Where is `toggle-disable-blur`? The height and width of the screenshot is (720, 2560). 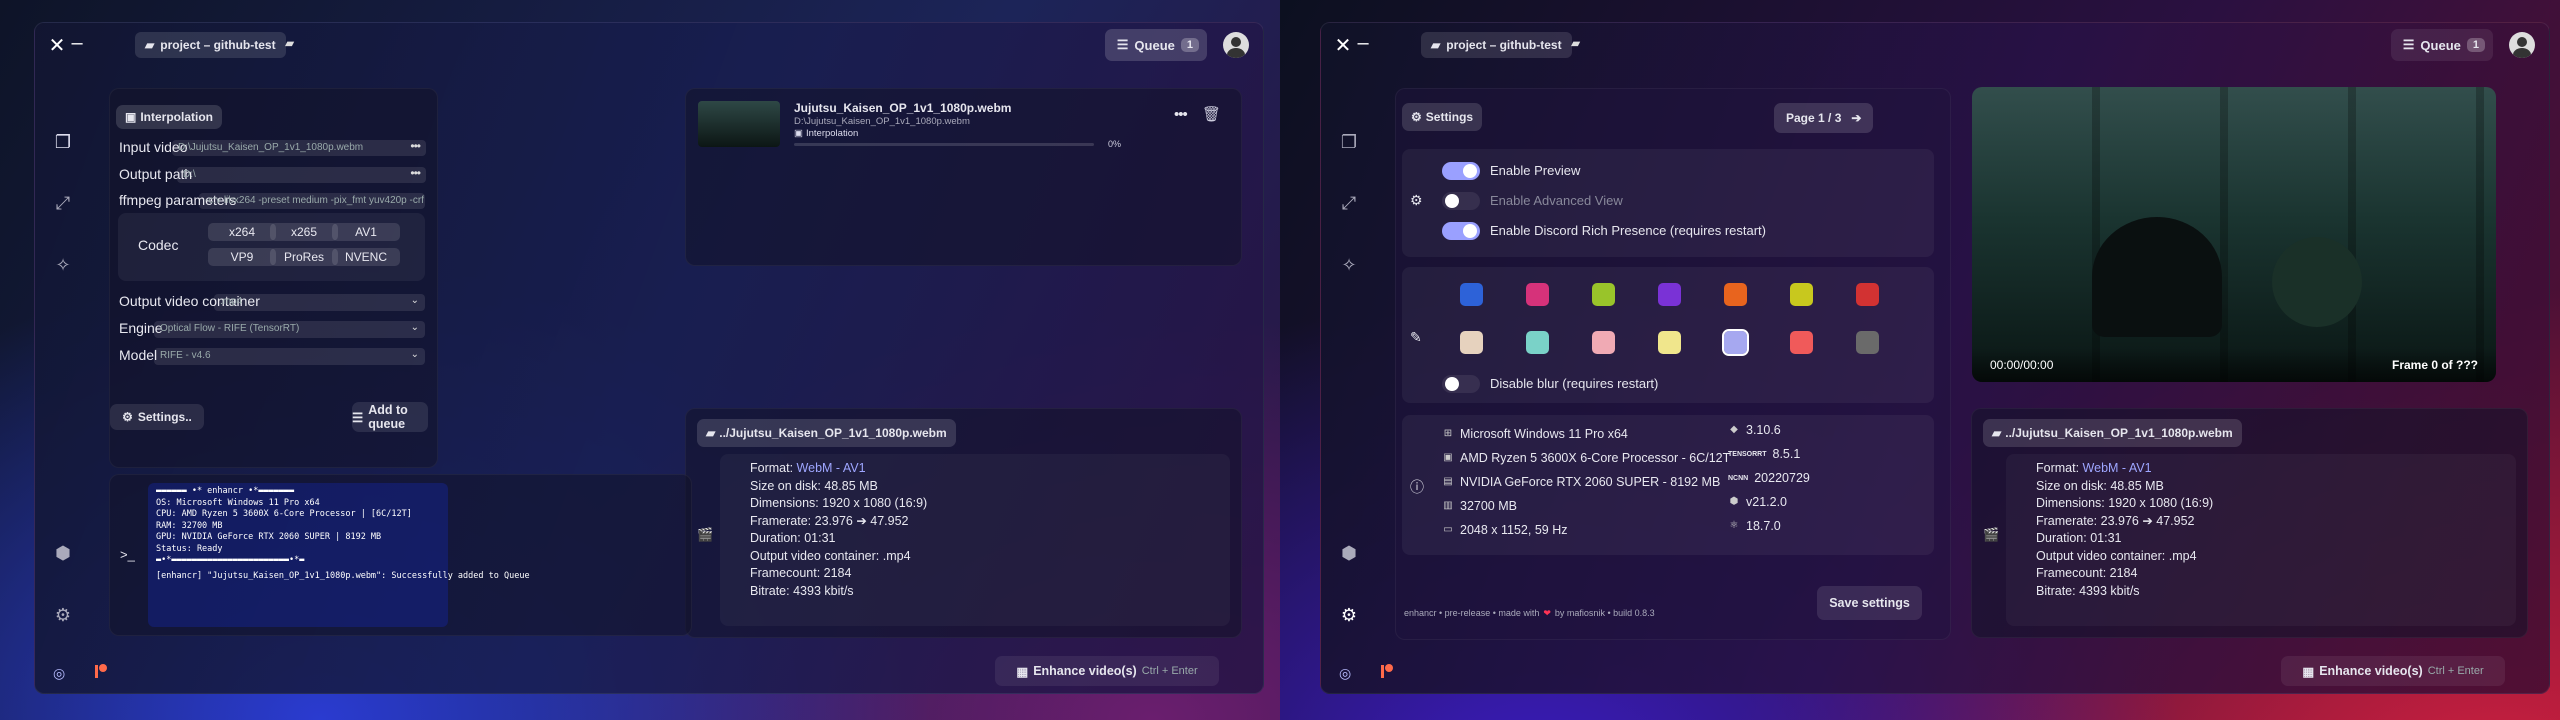
toggle-disable-blur is located at coordinates (1461, 384).